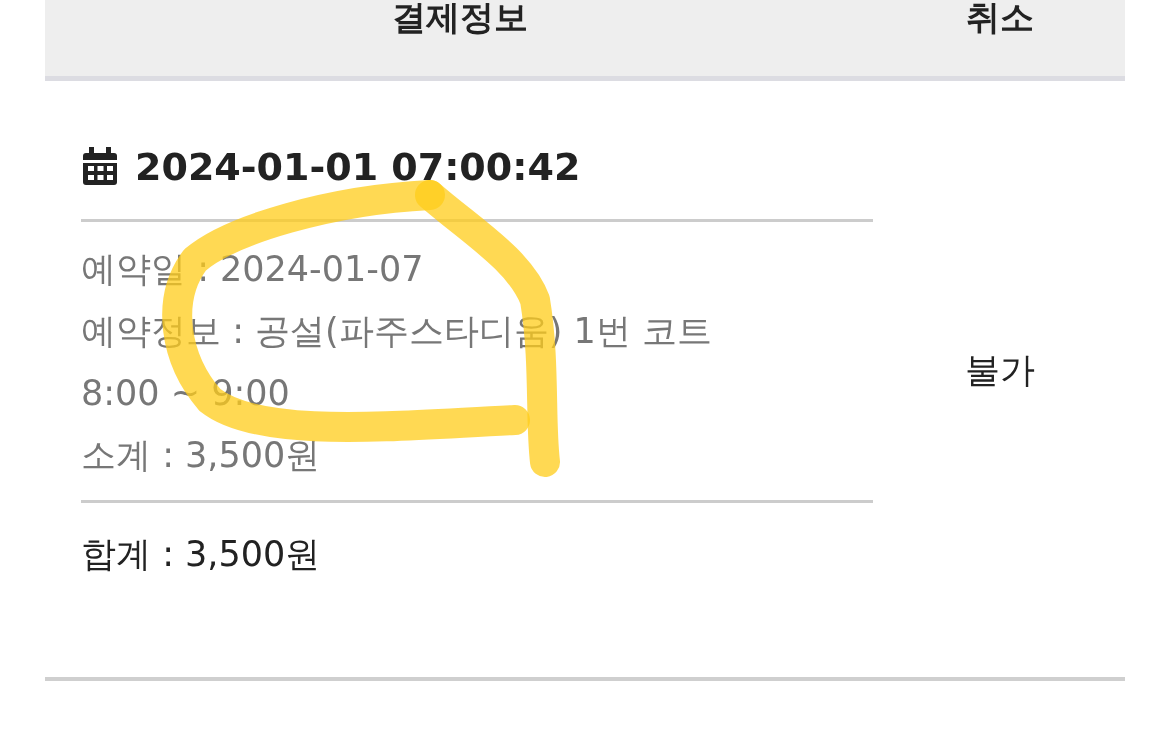  Describe the element at coordinates (201, 554) in the screenshot. I see `total-amount: 합계 : 3,500원` at that location.